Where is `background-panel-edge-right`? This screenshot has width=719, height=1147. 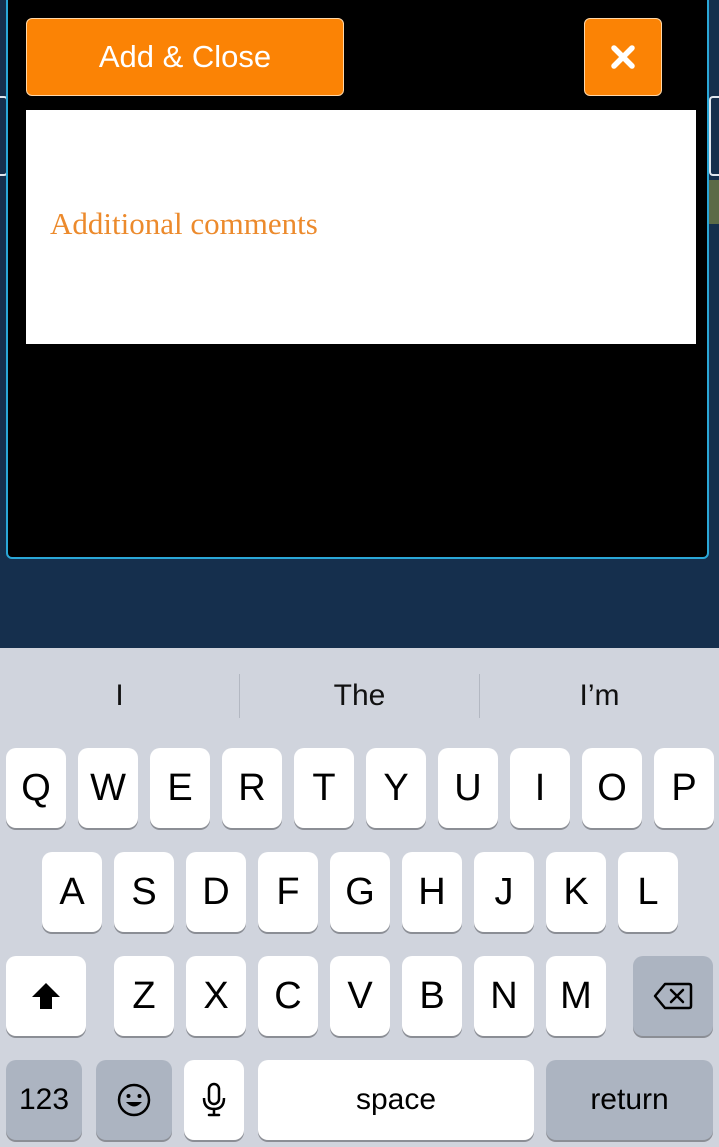
background-panel-edge-right is located at coordinates (714, 136).